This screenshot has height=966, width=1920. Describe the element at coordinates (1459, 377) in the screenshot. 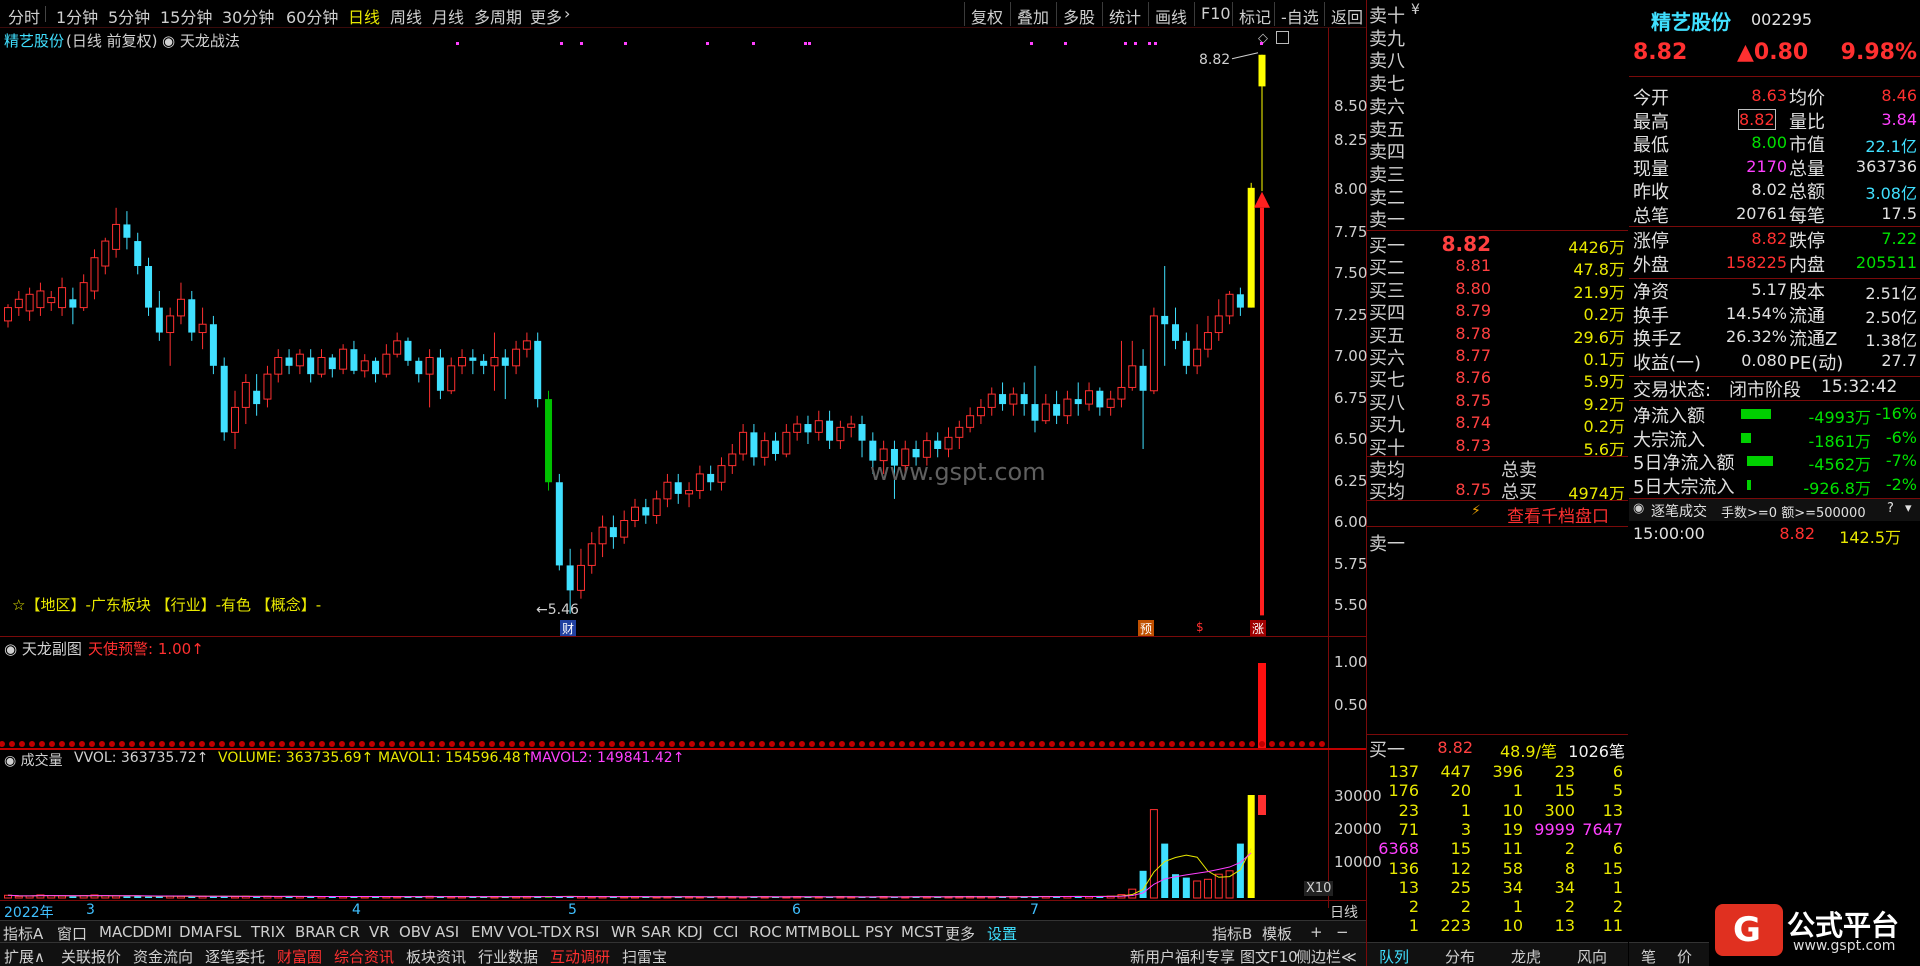

I see `buy-level-price: 8.76` at that location.